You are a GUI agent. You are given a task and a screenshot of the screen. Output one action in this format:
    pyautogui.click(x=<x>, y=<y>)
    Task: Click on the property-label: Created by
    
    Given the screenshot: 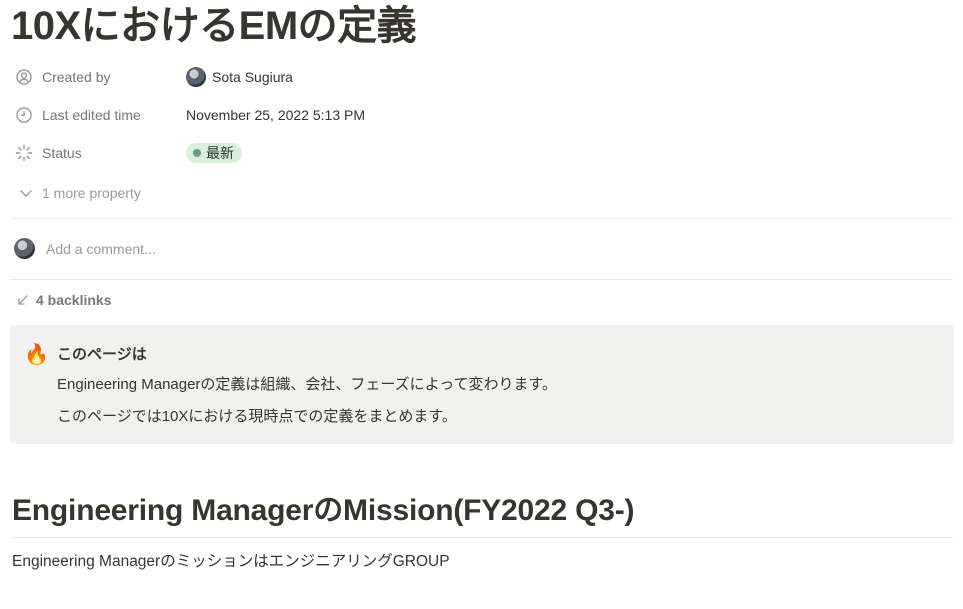 What is the action you would take?
    pyautogui.click(x=76, y=77)
    